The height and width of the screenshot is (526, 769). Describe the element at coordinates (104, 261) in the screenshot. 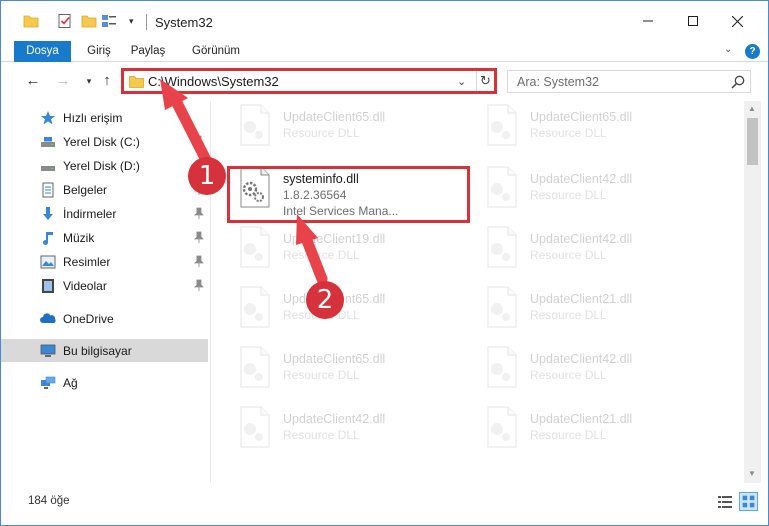

I see `sidebar-item-pictures: Resimler` at that location.